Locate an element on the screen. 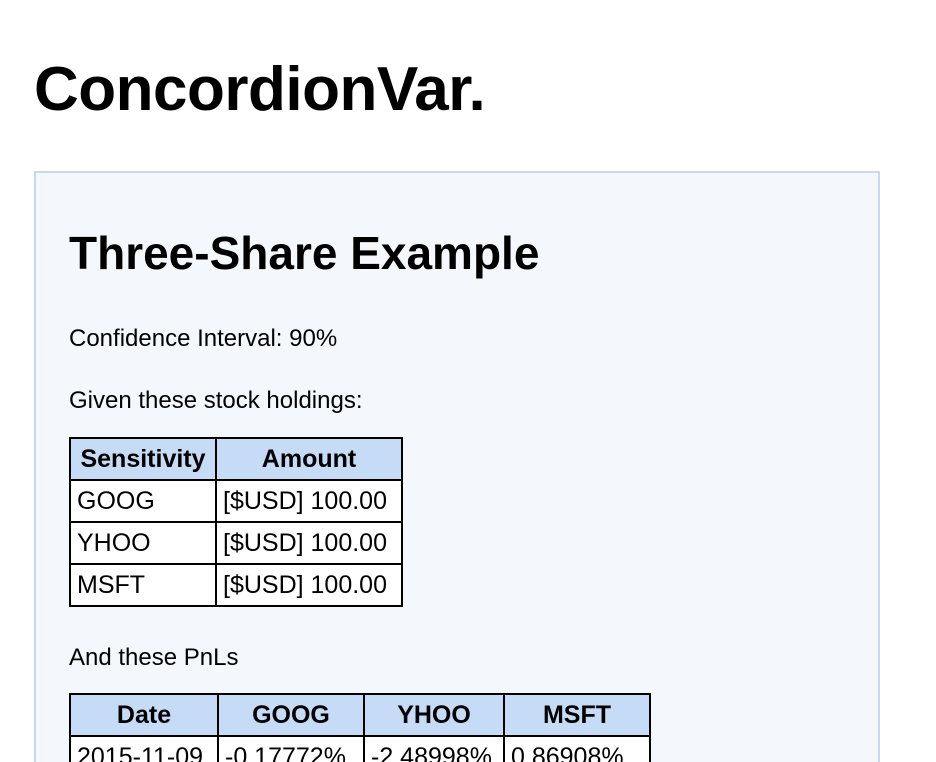 The height and width of the screenshot is (762, 936). pnl-header-row: Date GOOG YHOO MSFT is located at coordinates (360, 715).